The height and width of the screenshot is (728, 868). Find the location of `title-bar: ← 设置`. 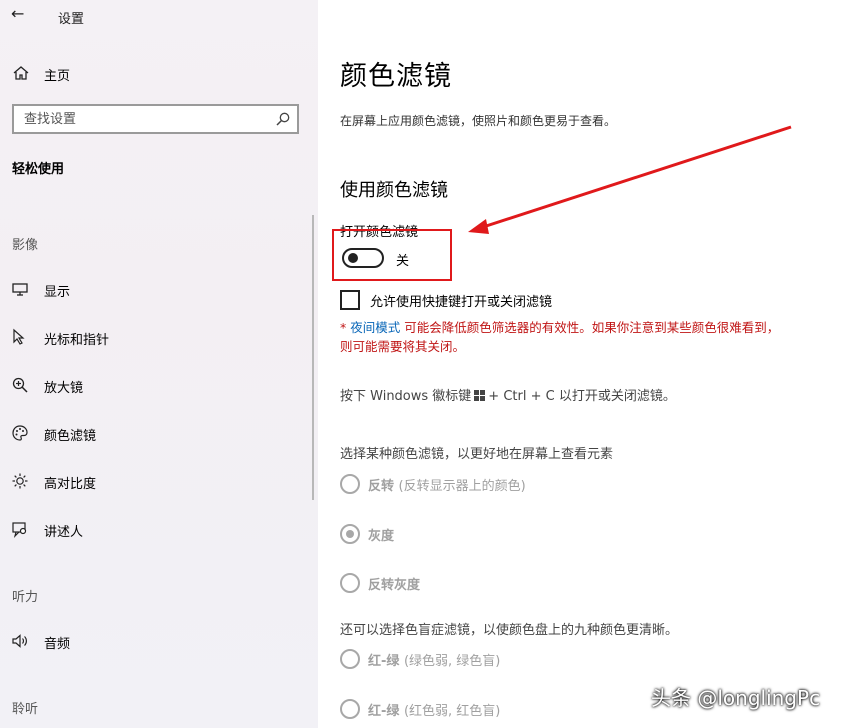

title-bar: ← 设置 is located at coordinates (159, 17).